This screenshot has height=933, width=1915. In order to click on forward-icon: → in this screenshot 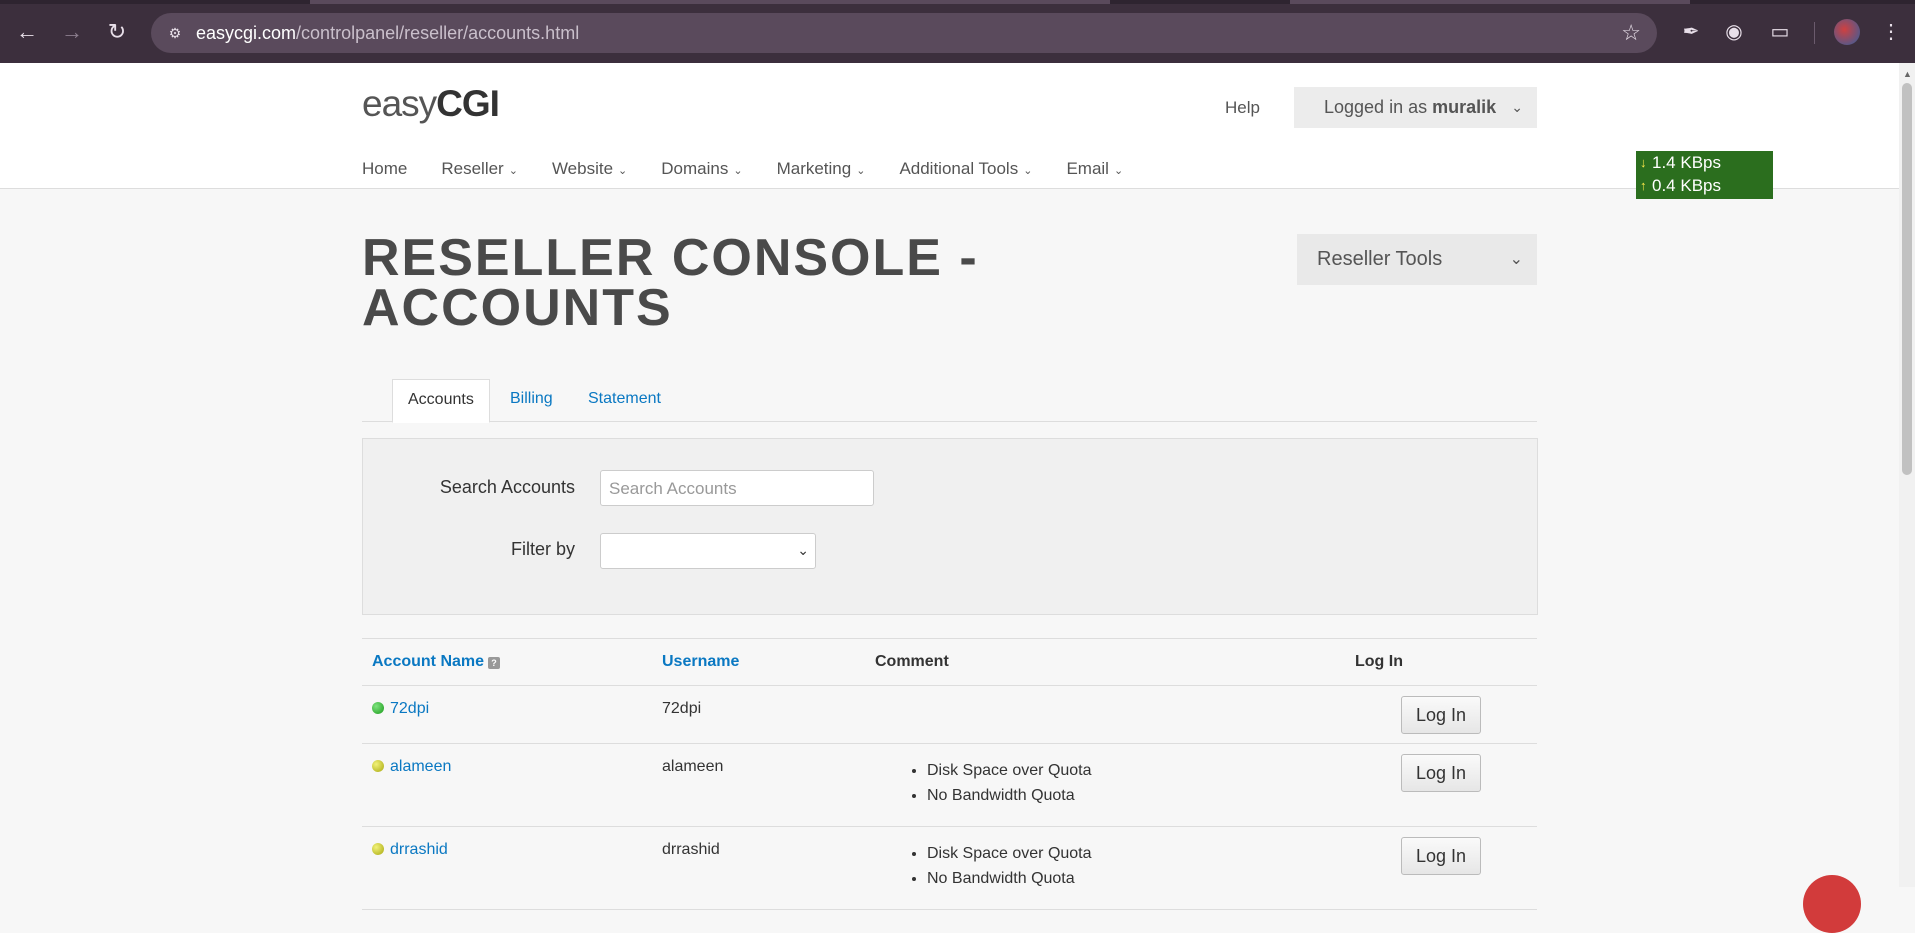, I will do `click(72, 32)`.